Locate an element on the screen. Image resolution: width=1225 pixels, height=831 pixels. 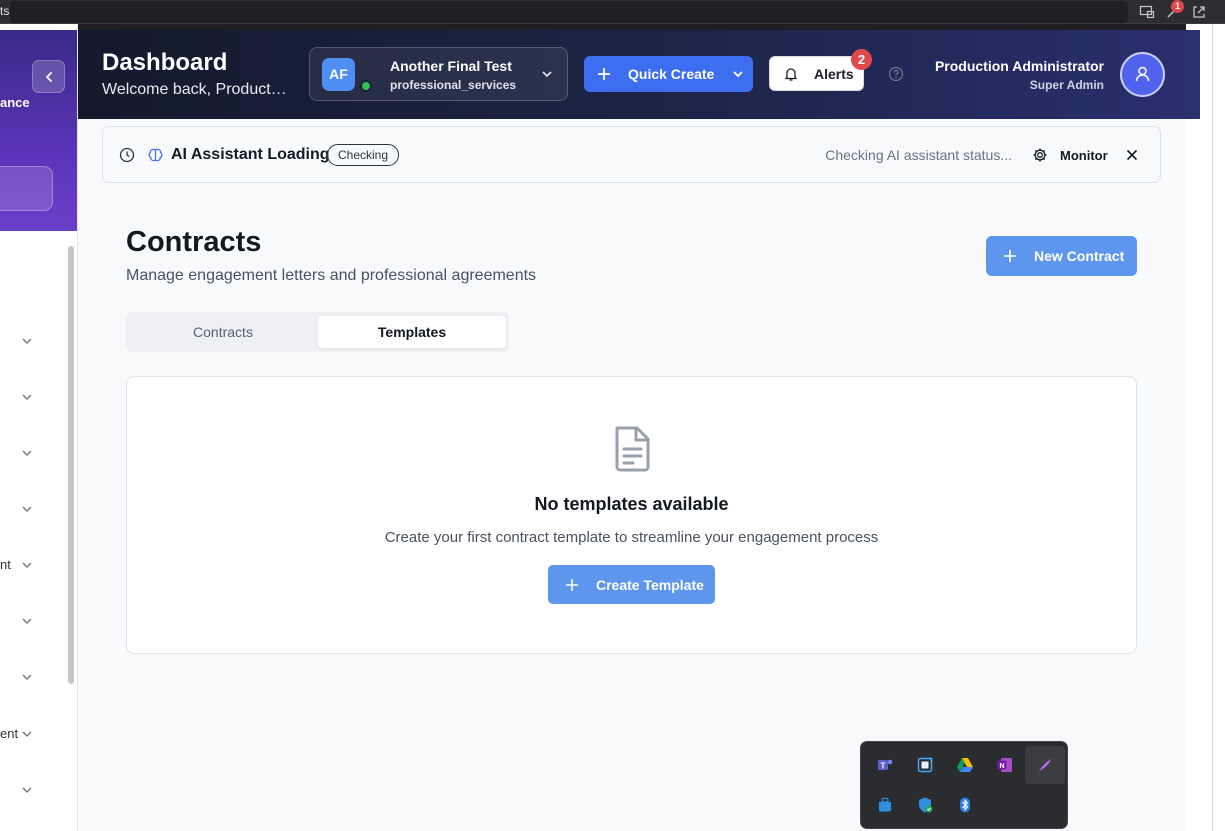
user-icon is located at coordinates (1142, 74).